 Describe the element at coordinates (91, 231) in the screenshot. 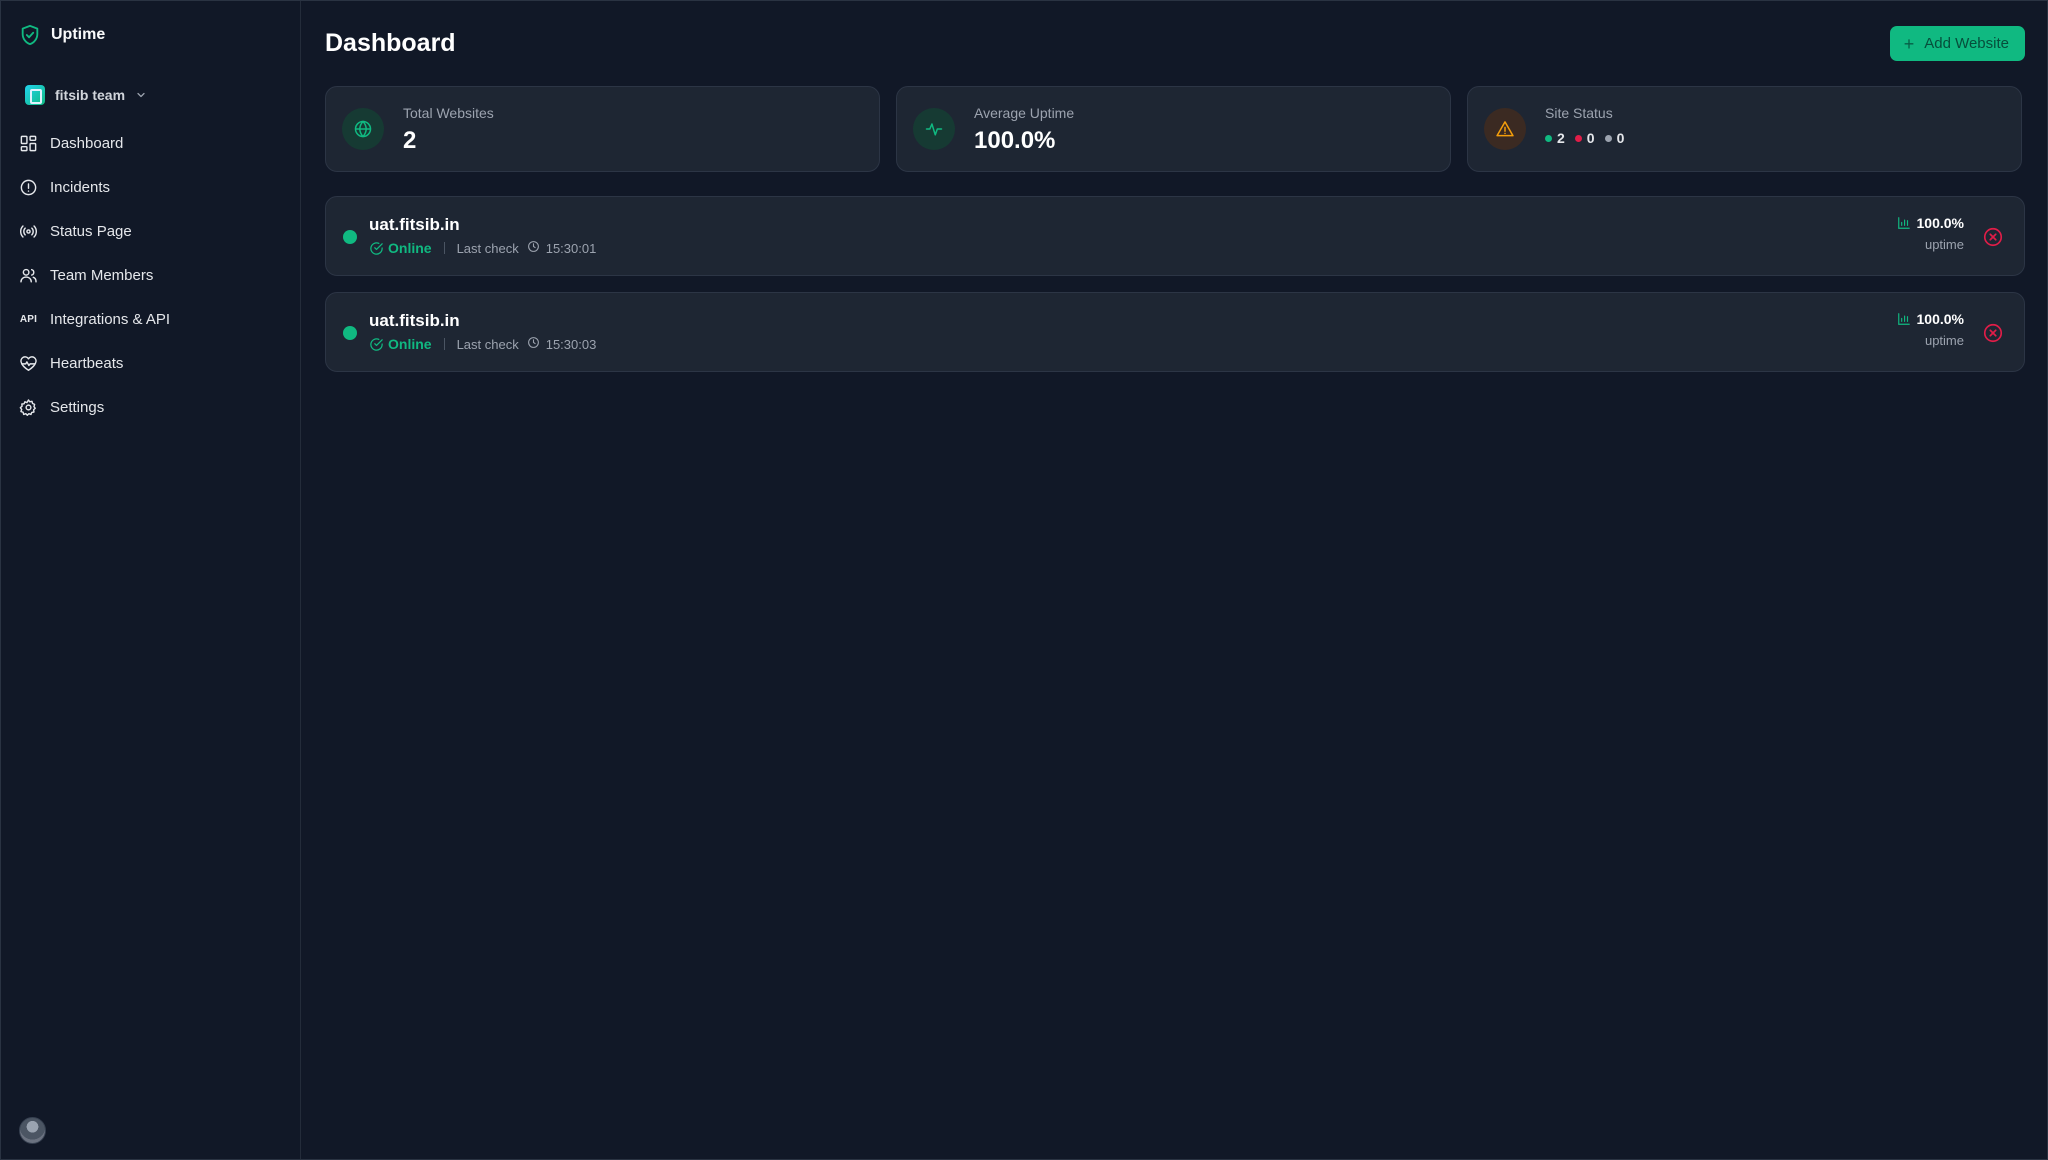

I see `sidebar-item-label: Status Page` at that location.